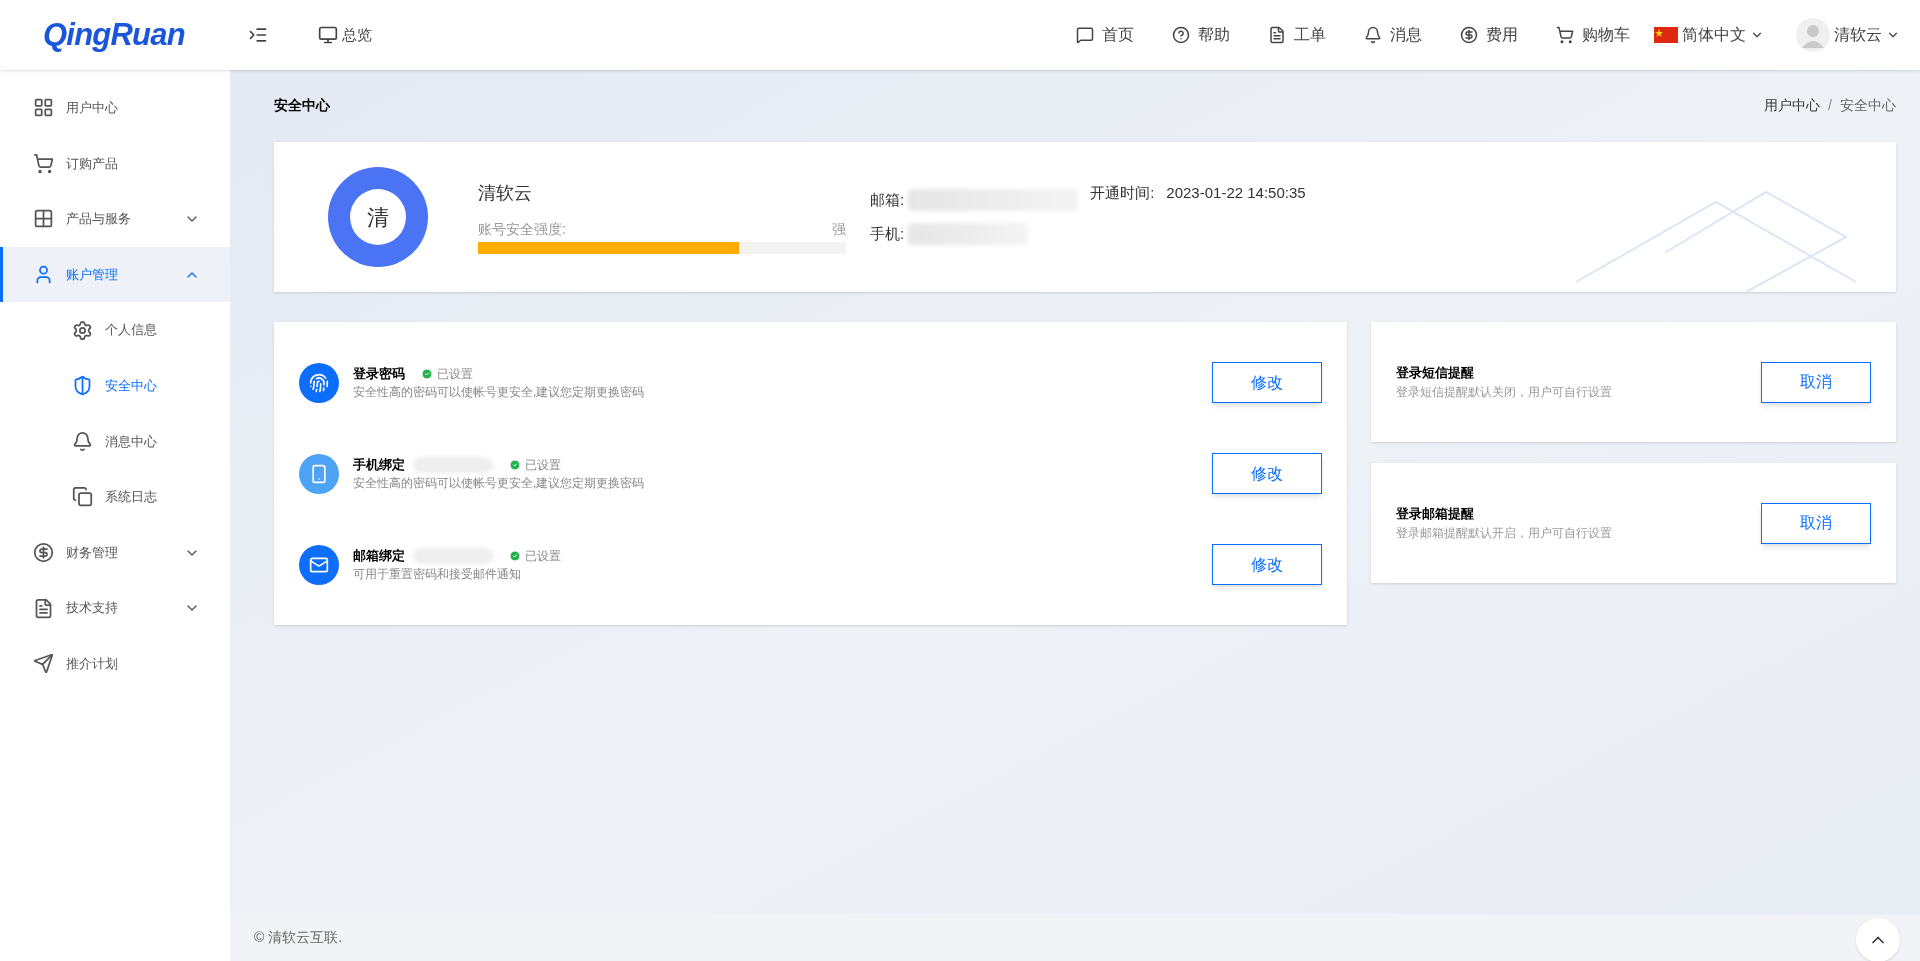  What do you see at coordinates (887, 199) in the screenshot?
I see `email-label: 邮箱:` at bounding box center [887, 199].